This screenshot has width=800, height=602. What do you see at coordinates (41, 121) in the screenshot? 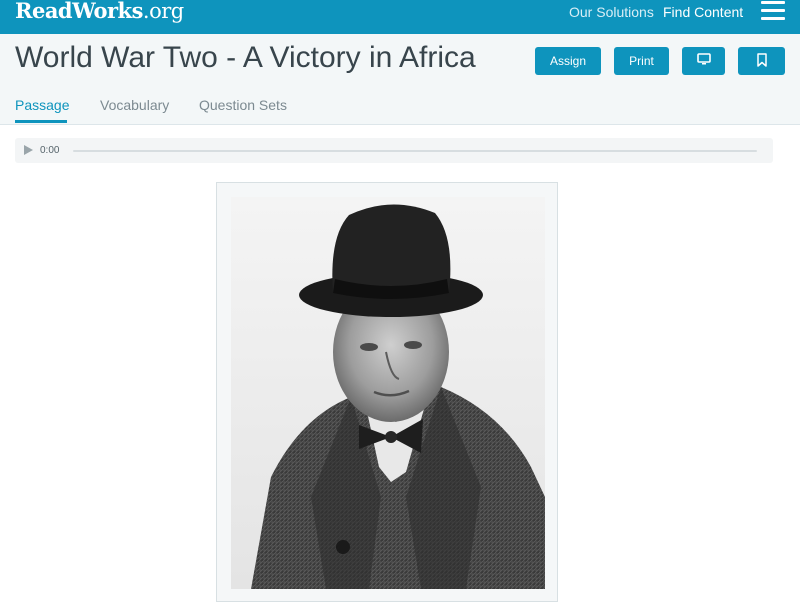
I see `active-tab-indicator` at bounding box center [41, 121].